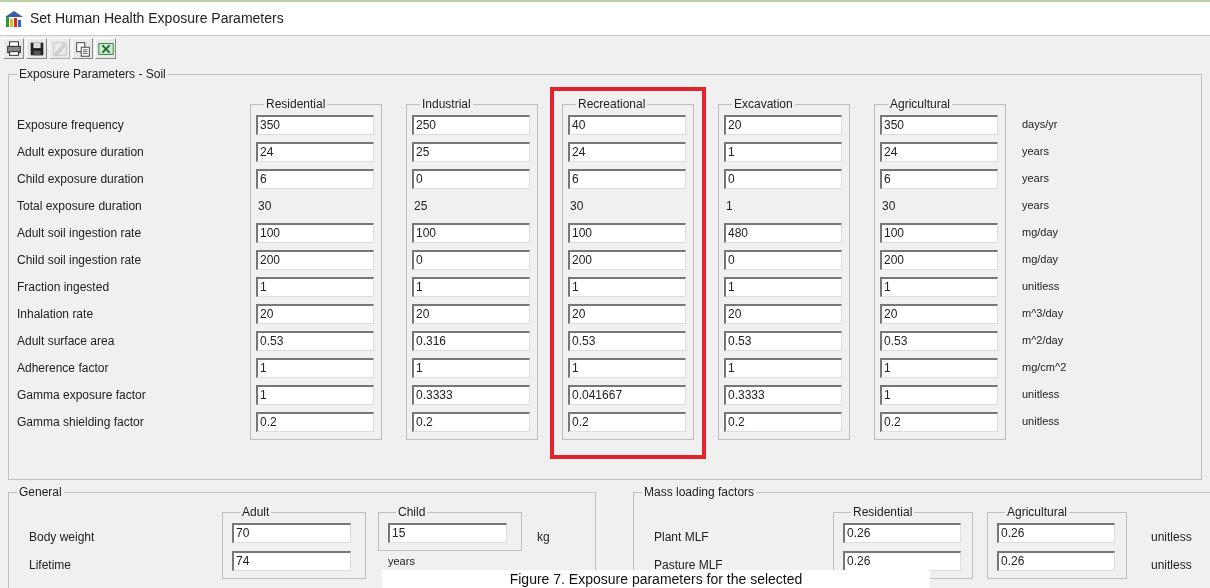  I want to click on field-label: Total exposure duration, so click(79, 206).